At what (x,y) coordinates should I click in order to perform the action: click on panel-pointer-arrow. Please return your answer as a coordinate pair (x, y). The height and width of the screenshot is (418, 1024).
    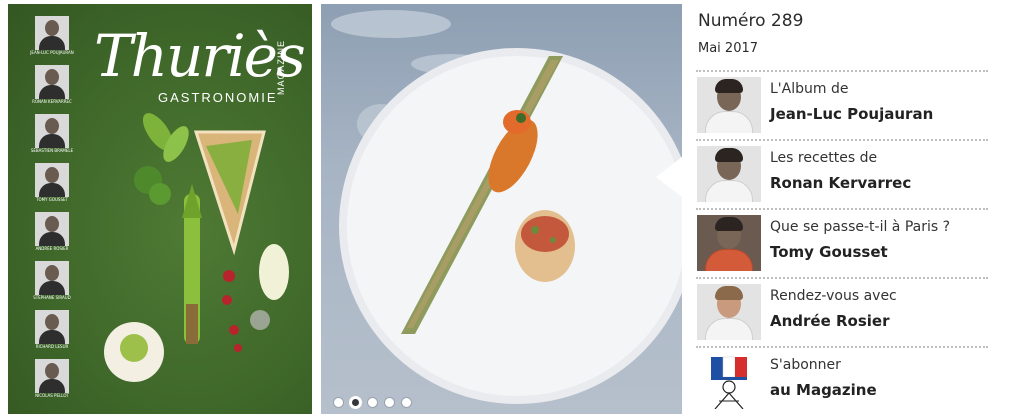
    Looking at the image, I should click on (669, 177).